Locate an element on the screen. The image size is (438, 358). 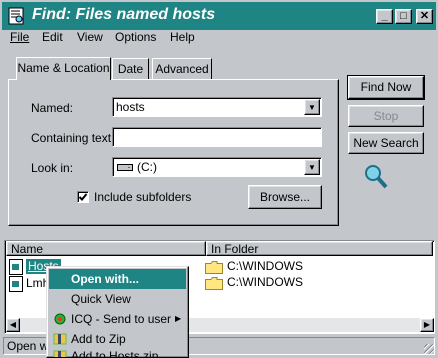
checkmark-icon is located at coordinates (83, 197).